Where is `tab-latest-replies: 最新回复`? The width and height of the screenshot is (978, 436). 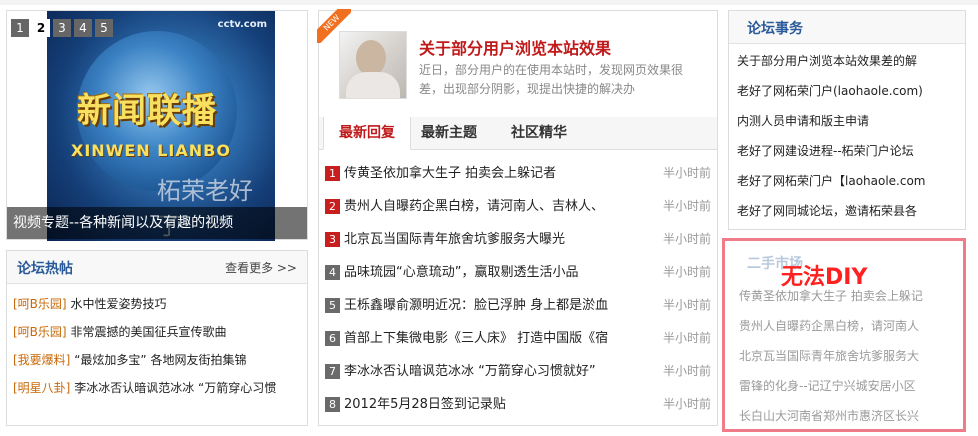
tab-latest-replies: 最新回复 is located at coordinates (367, 133).